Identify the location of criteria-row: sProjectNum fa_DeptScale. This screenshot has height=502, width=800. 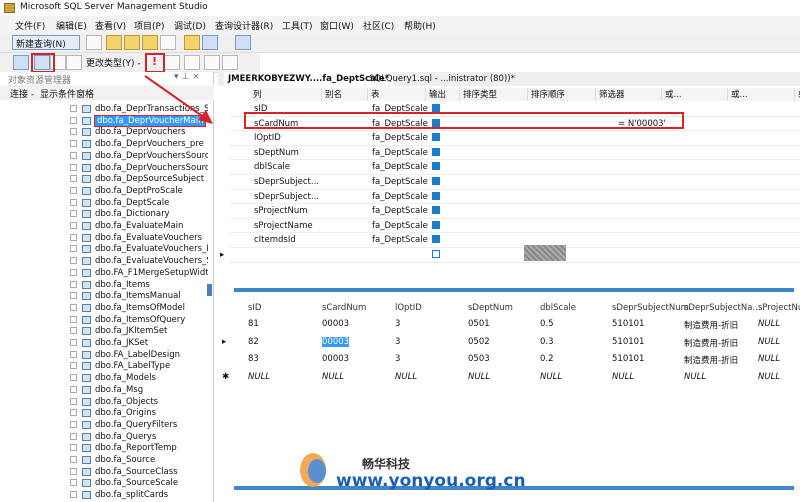
(515, 211).